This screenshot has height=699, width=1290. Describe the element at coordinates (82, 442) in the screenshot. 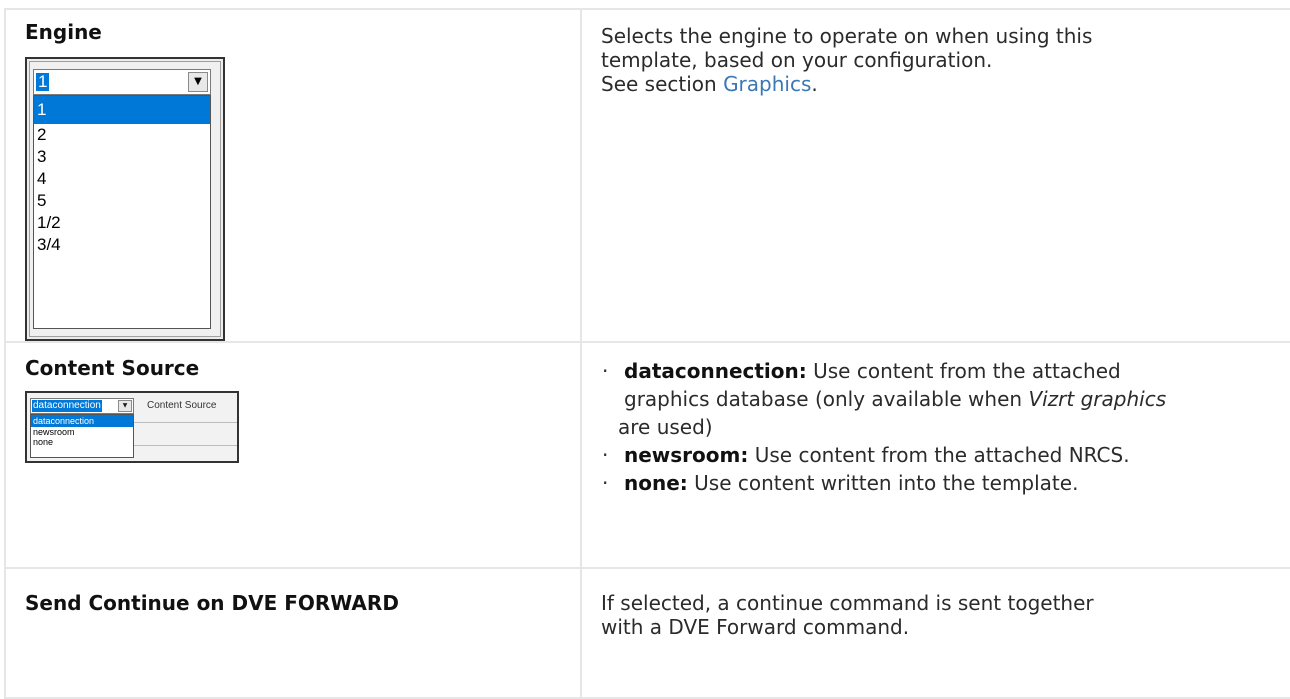

I see `content-source-option: none` at that location.